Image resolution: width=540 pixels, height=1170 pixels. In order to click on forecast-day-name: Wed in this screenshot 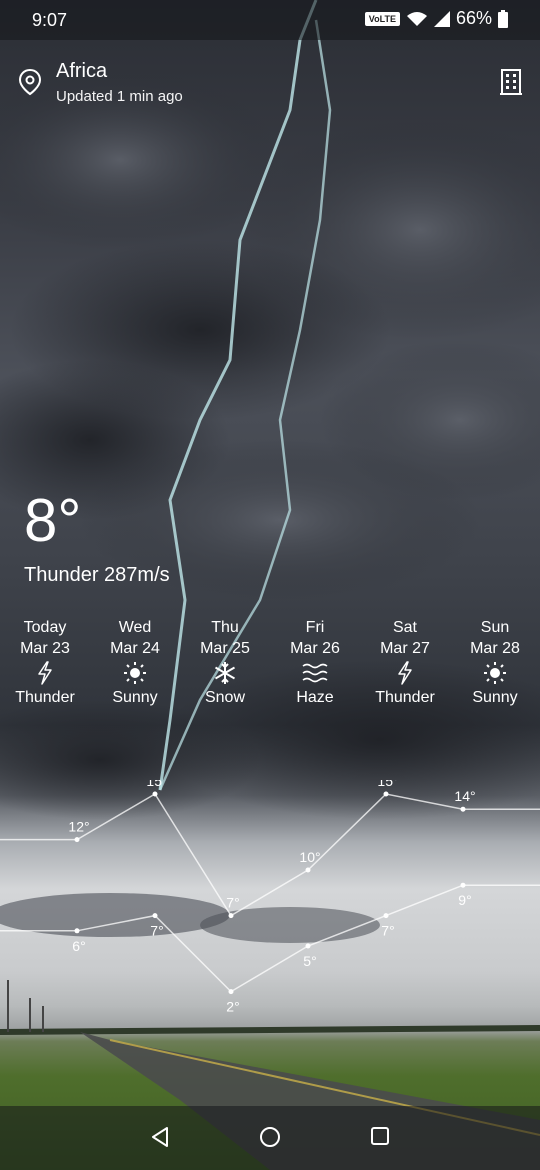, I will do `click(135, 627)`.